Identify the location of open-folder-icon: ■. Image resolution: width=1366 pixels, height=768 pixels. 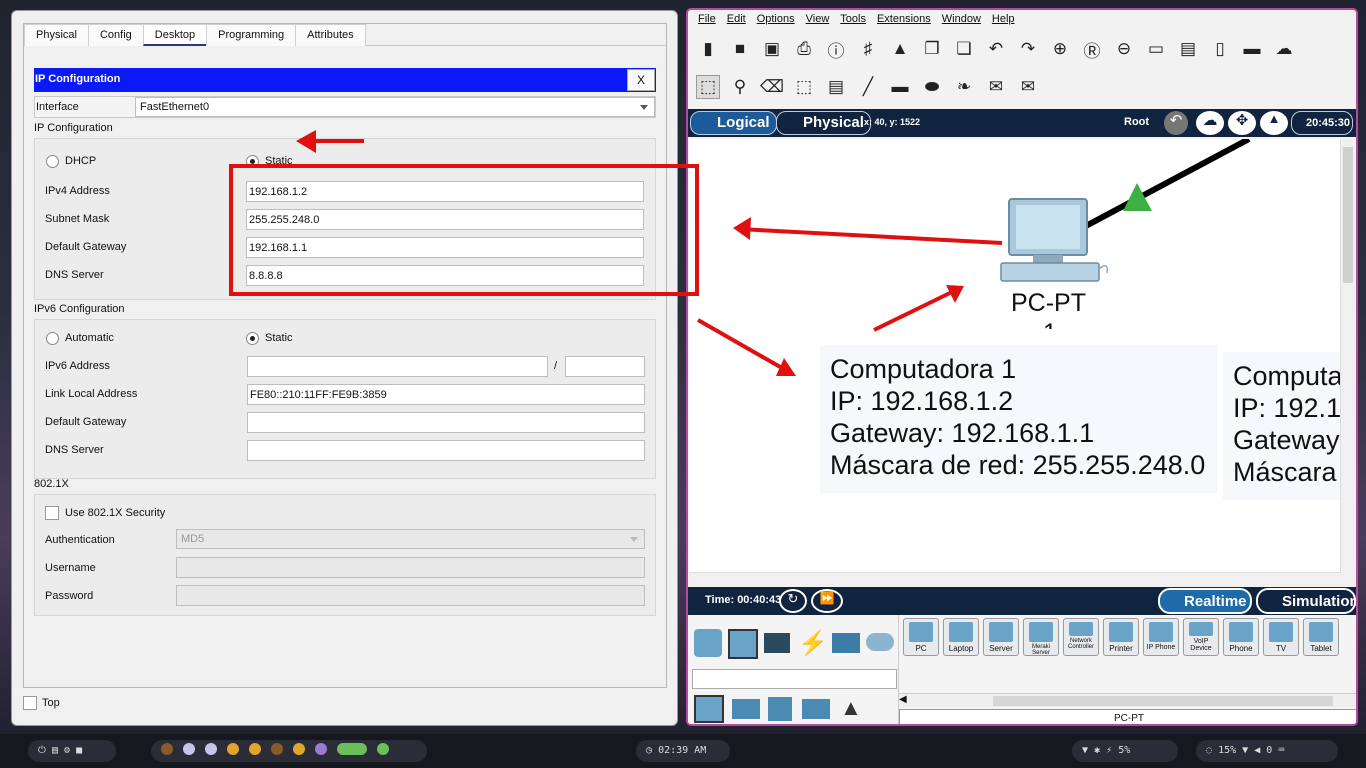
(740, 49).